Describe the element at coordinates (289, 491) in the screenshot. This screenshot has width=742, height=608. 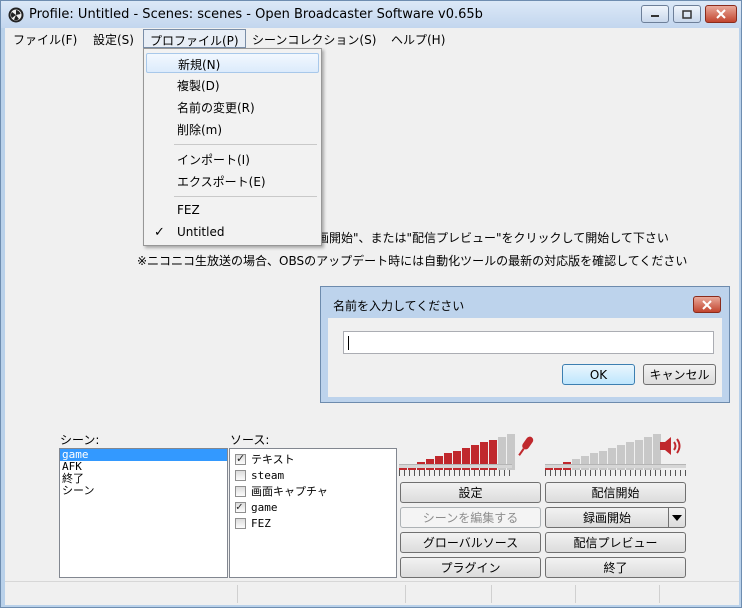
I see `source-item-label: 画面キャプチャ` at that location.